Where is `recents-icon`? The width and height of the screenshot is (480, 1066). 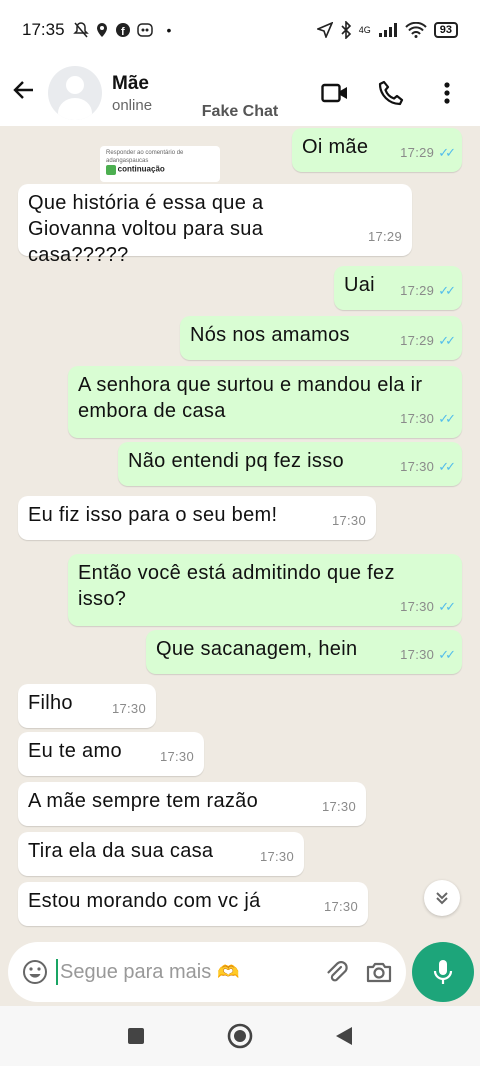 recents-icon is located at coordinates (136, 1036).